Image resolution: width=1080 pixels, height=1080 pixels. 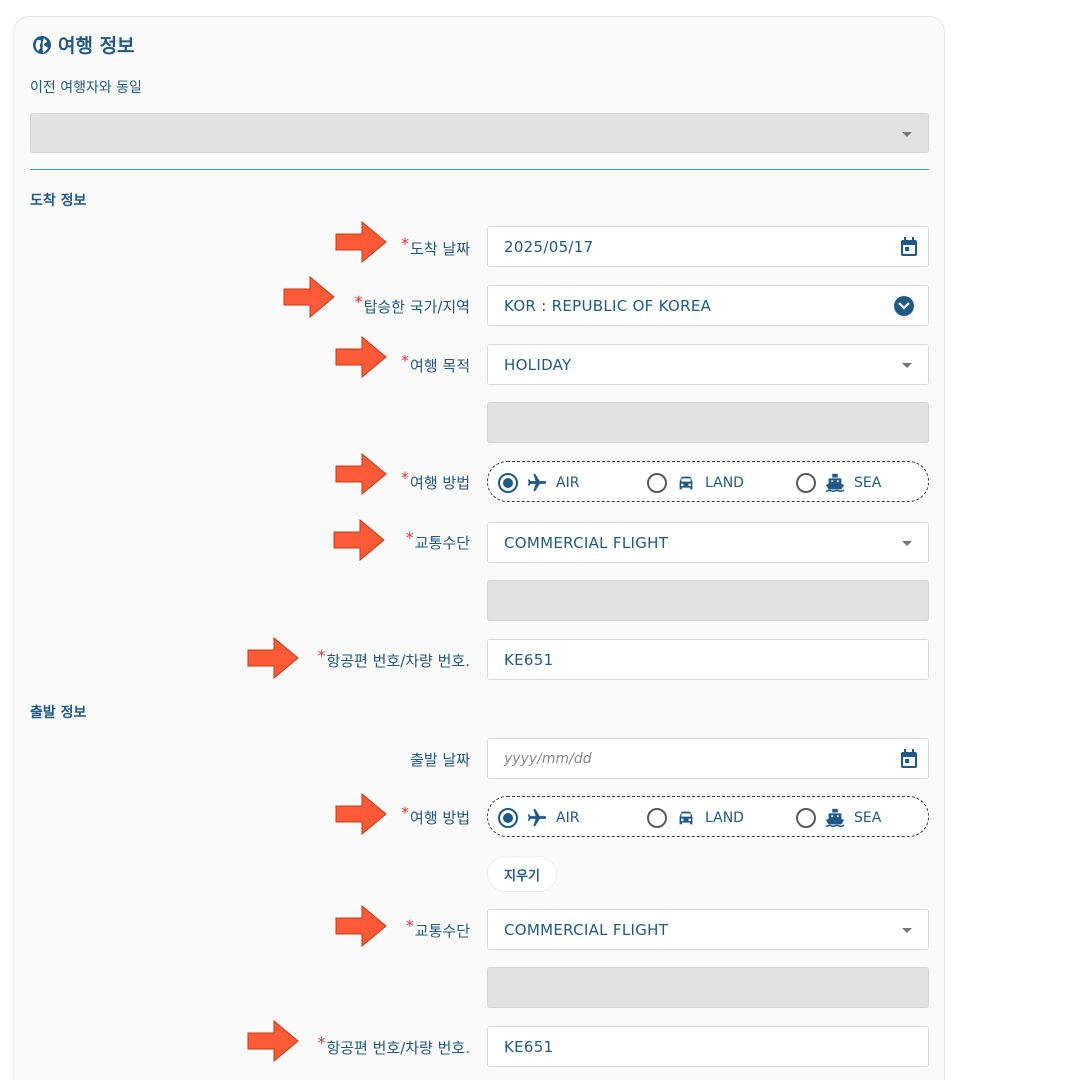 What do you see at coordinates (96, 46) in the screenshot?
I see `page-title: 여행 정보` at bounding box center [96, 46].